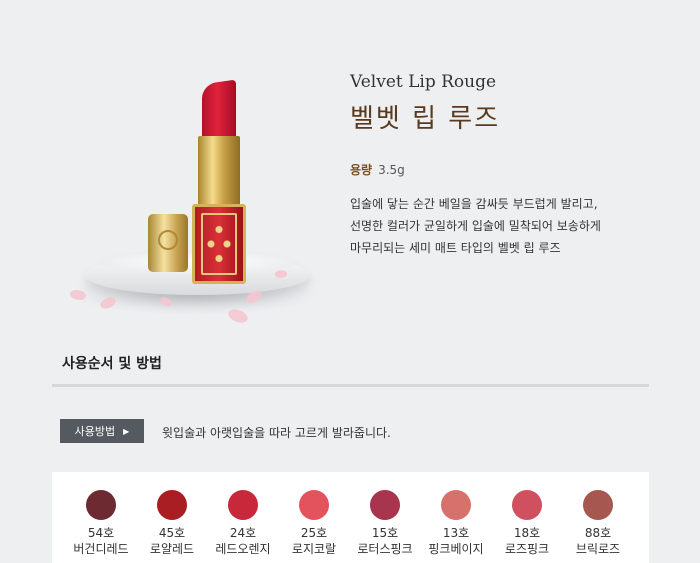  Describe the element at coordinates (168, 240) in the screenshot. I see `cap-emblem-icon` at that location.